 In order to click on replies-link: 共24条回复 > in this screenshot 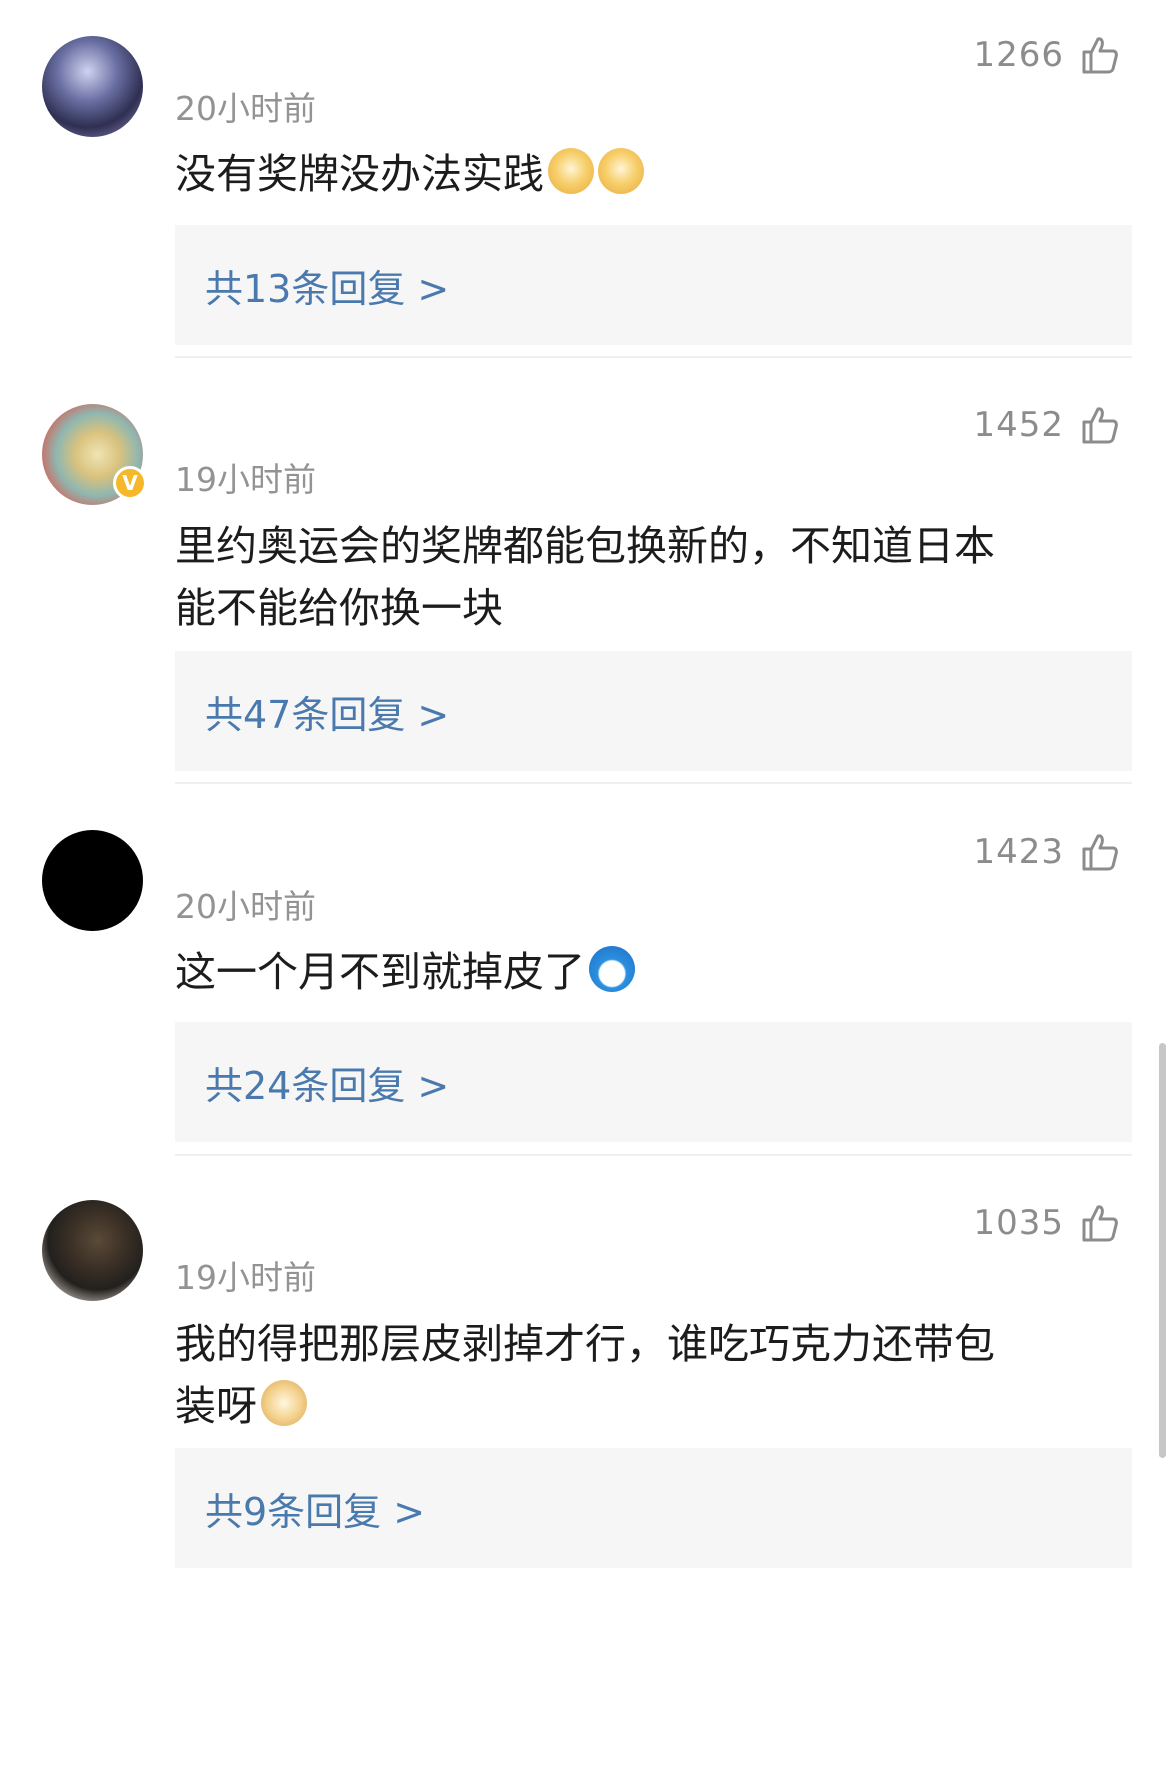, I will do `click(653, 1082)`.